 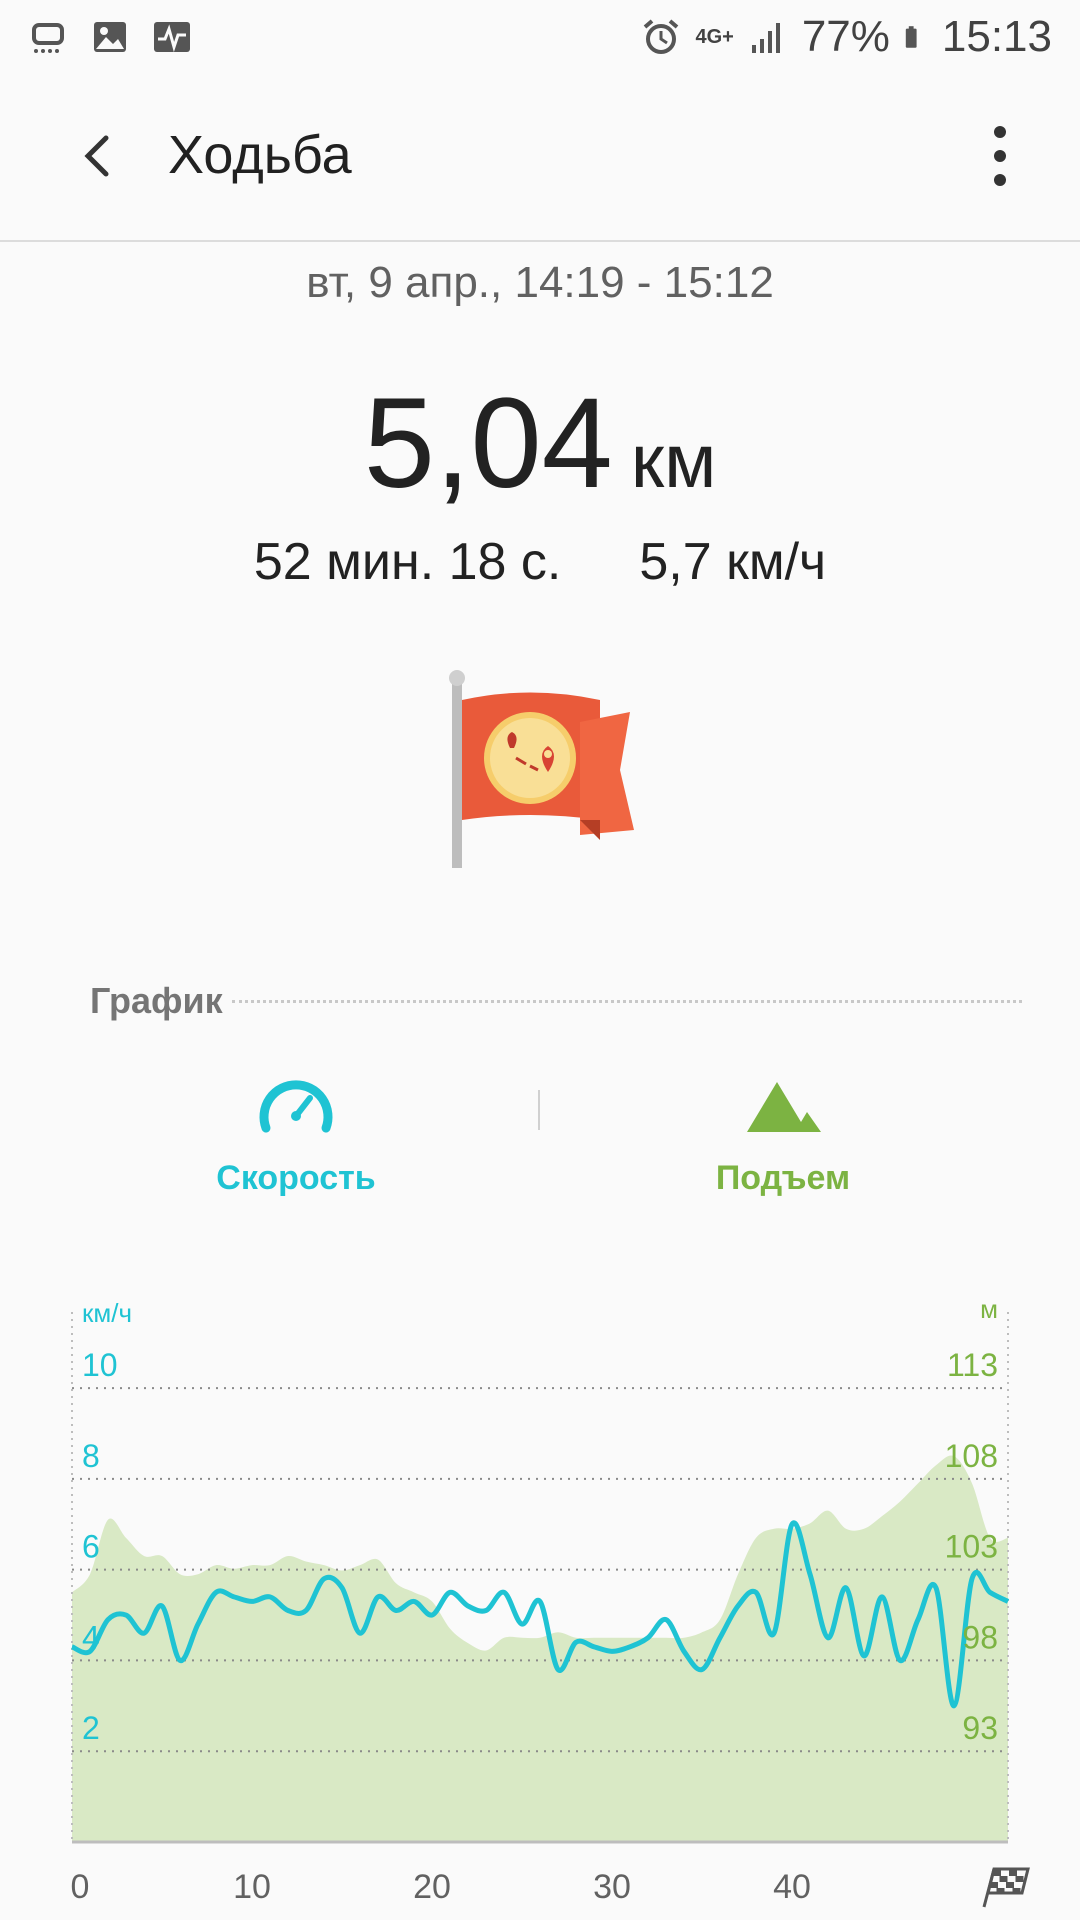 I want to click on right-tick-label: 113, so click(x=972, y=1365).